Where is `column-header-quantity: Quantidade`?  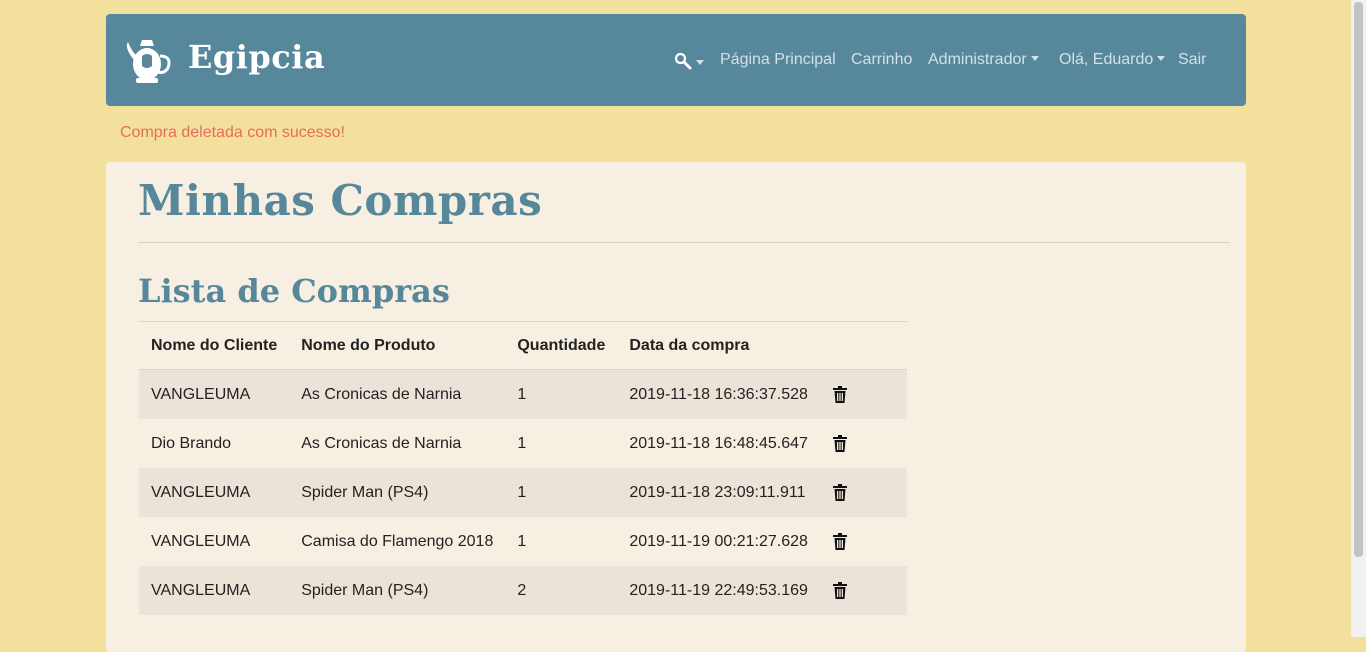
column-header-quantity: Quantidade is located at coordinates (561, 345).